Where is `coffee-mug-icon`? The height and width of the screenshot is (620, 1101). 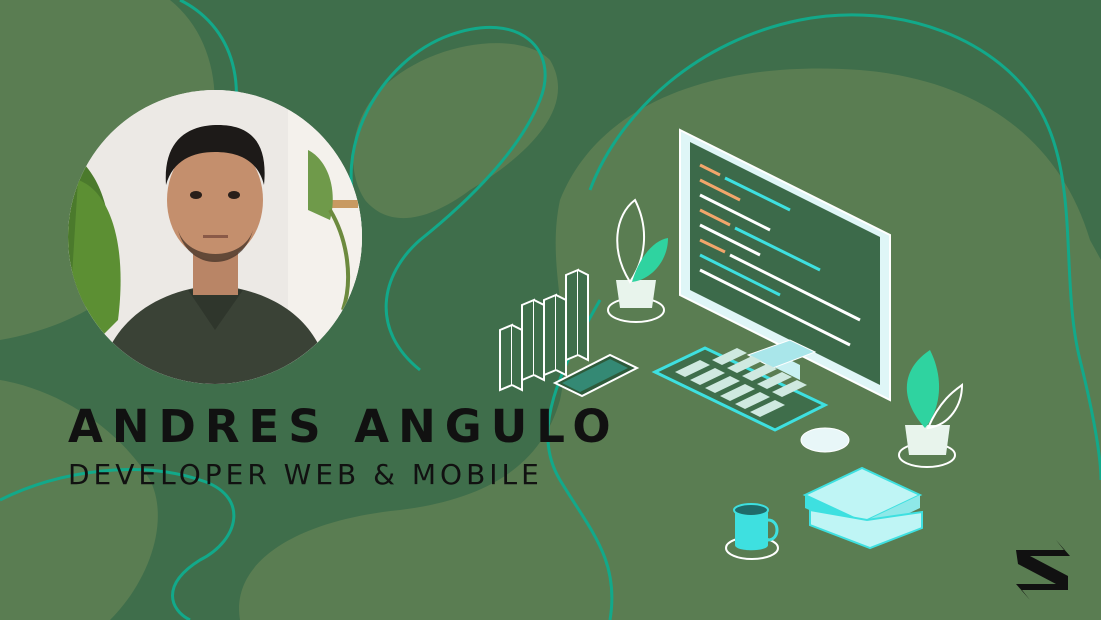 coffee-mug-icon is located at coordinates (752, 531).